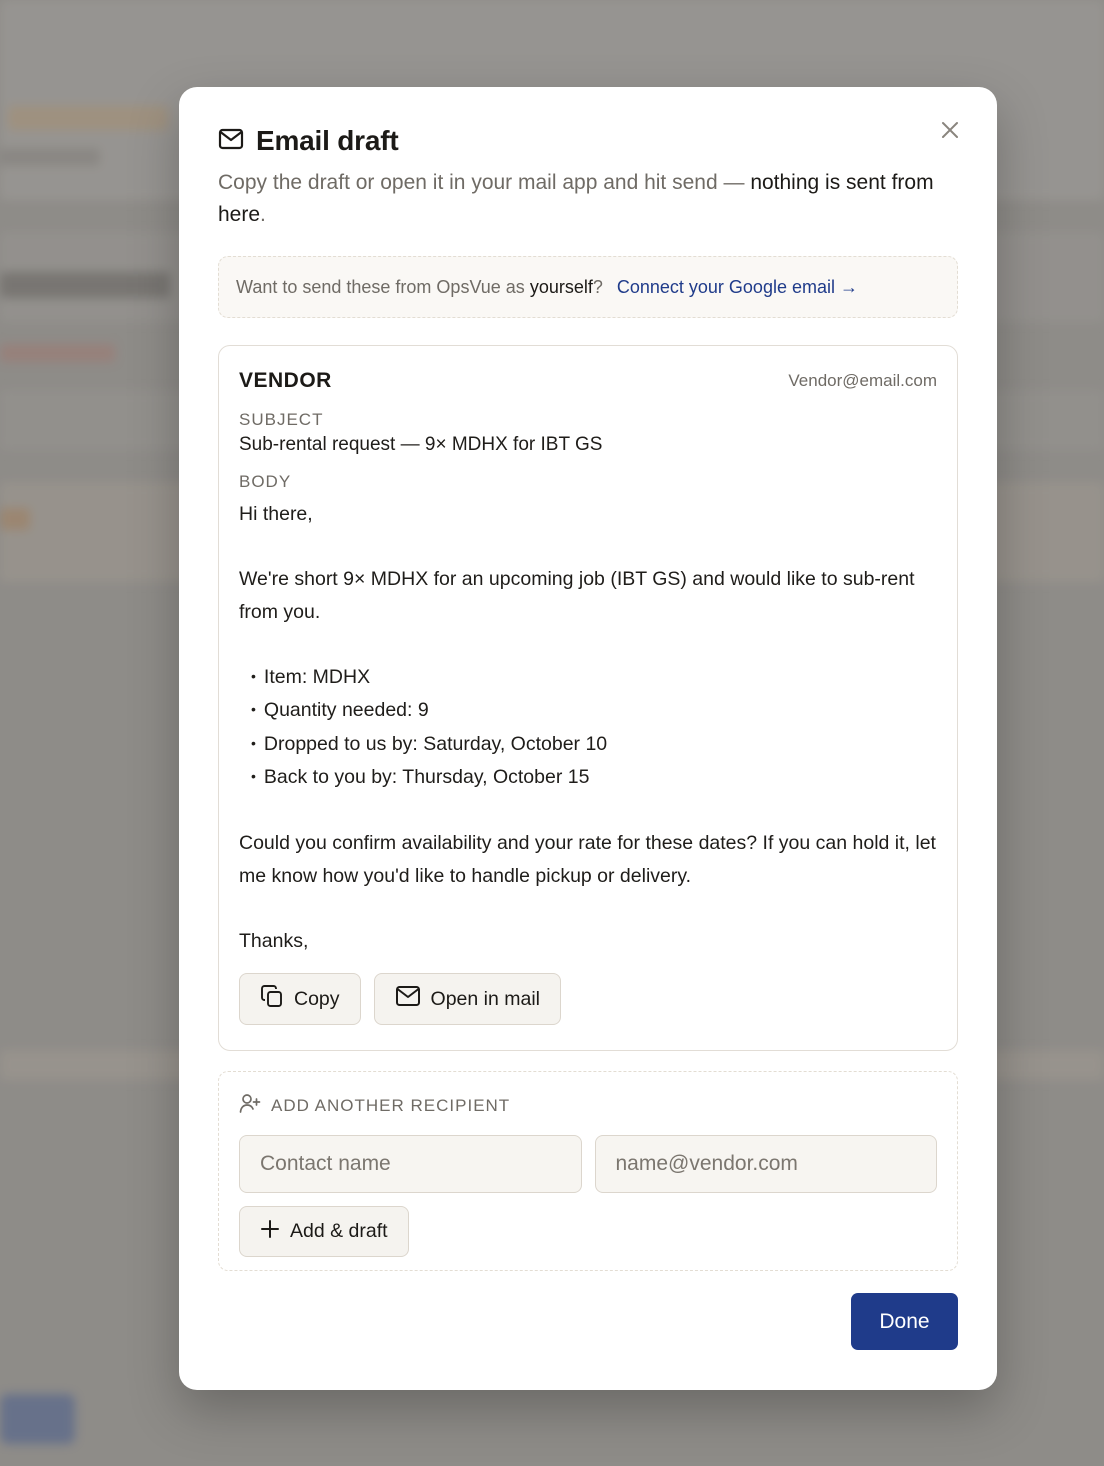 The width and height of the screenshot is (1104, 1466). What do you see at coordinates (274, 940) in the screenshot?
I see `body-signoff: Thanks,` at bounding box center [274, 940].